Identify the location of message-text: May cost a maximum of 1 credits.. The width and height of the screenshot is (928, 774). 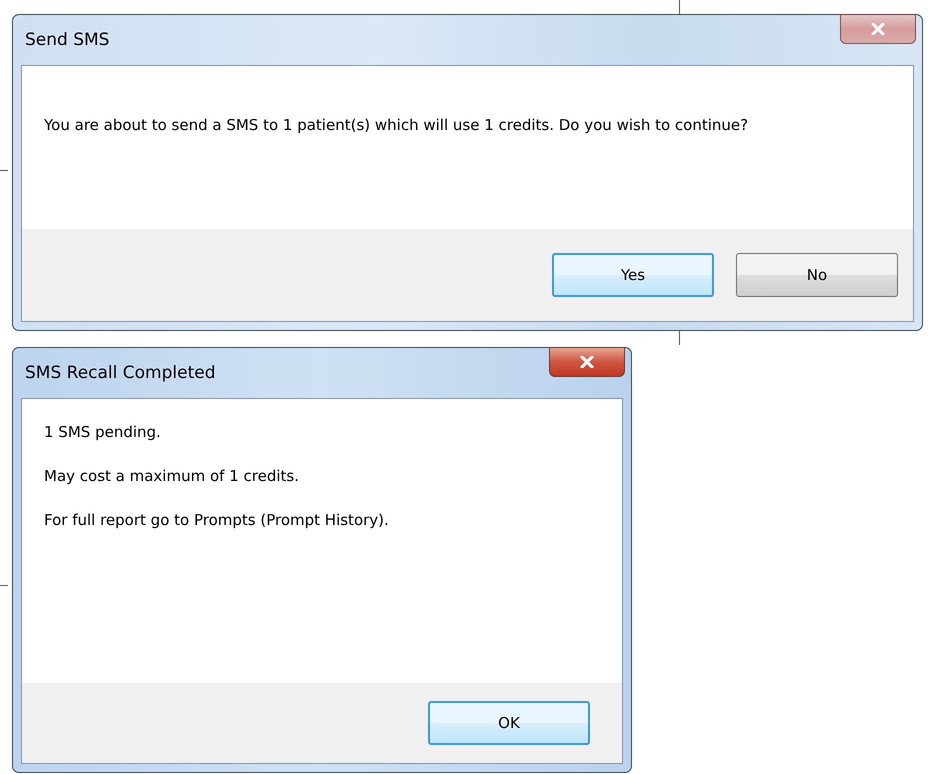
(172, 476).